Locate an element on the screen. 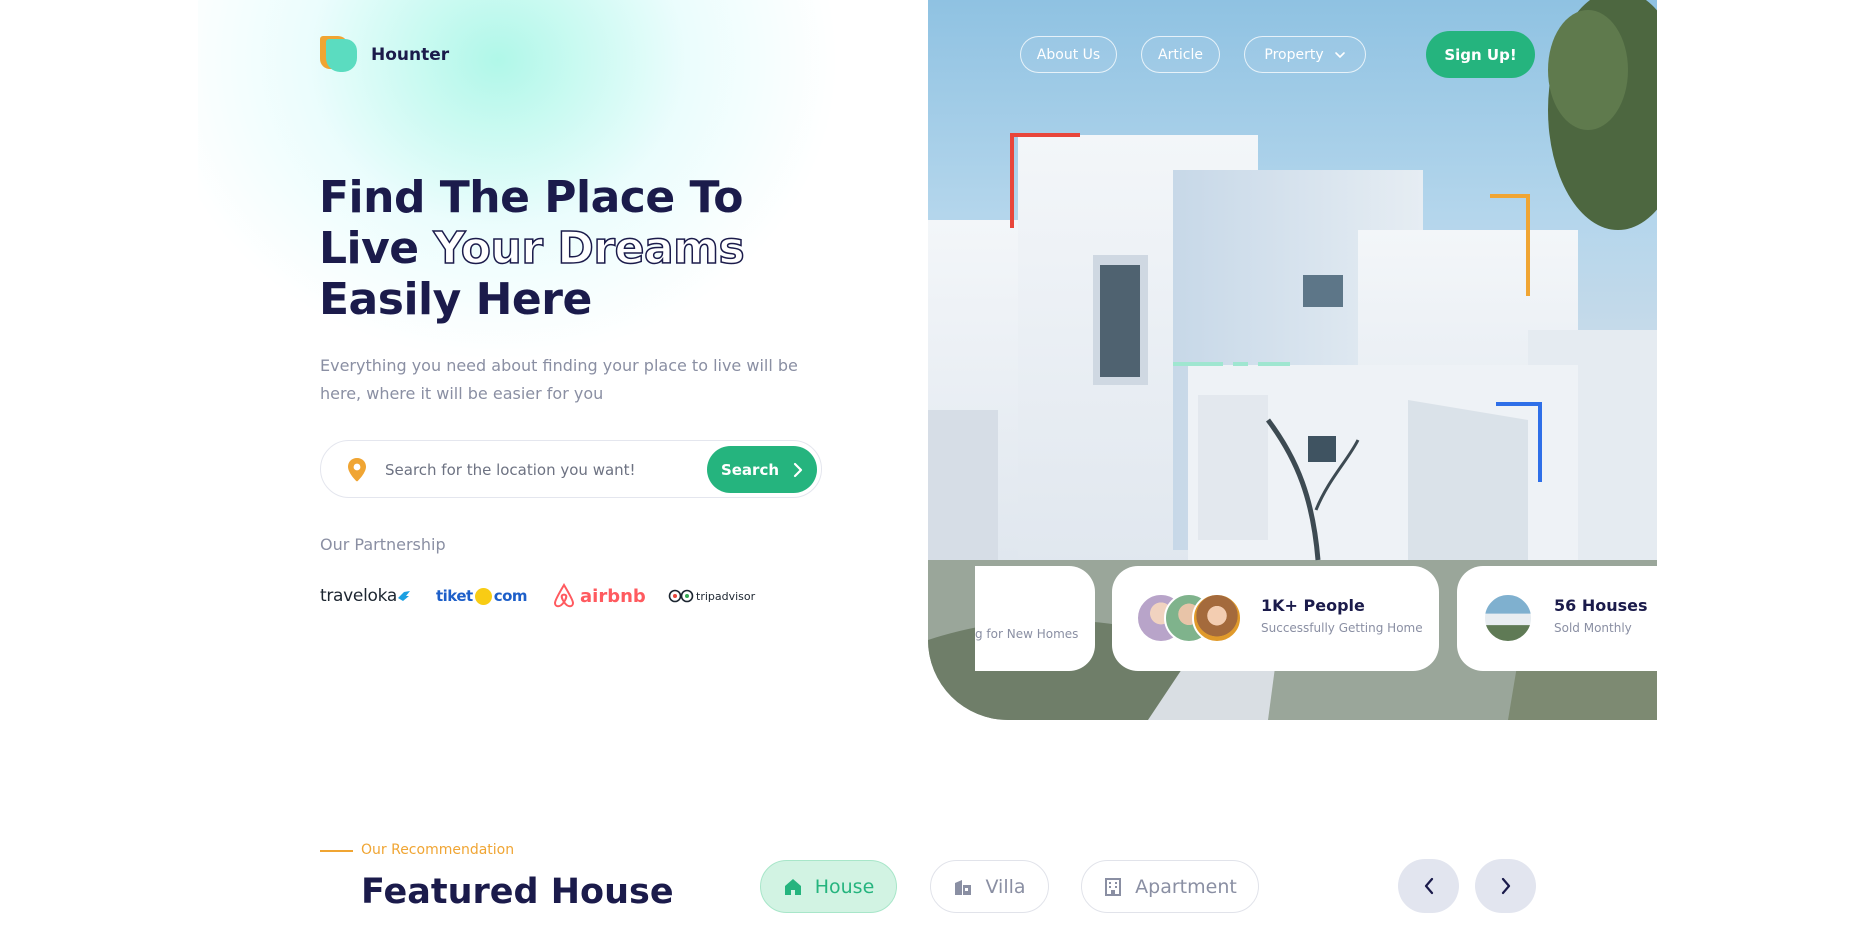 The width and height of the screenshot is (1864, 927). traveloka-logo: traveloka is located at coordinates (365, 596).